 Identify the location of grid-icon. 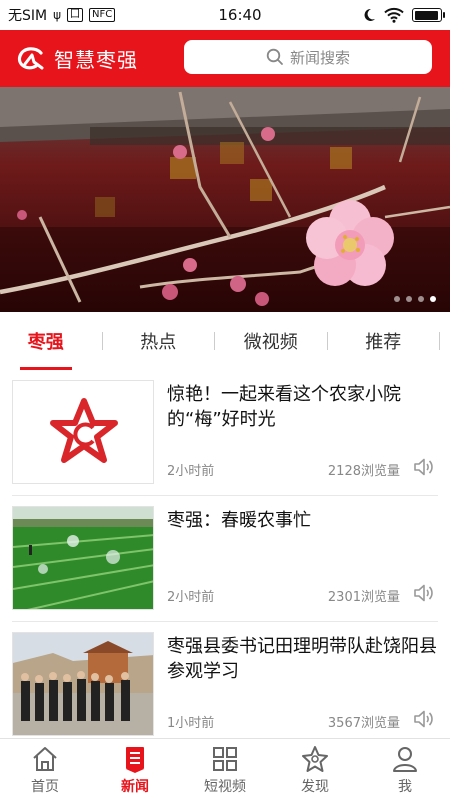
(225, 758).